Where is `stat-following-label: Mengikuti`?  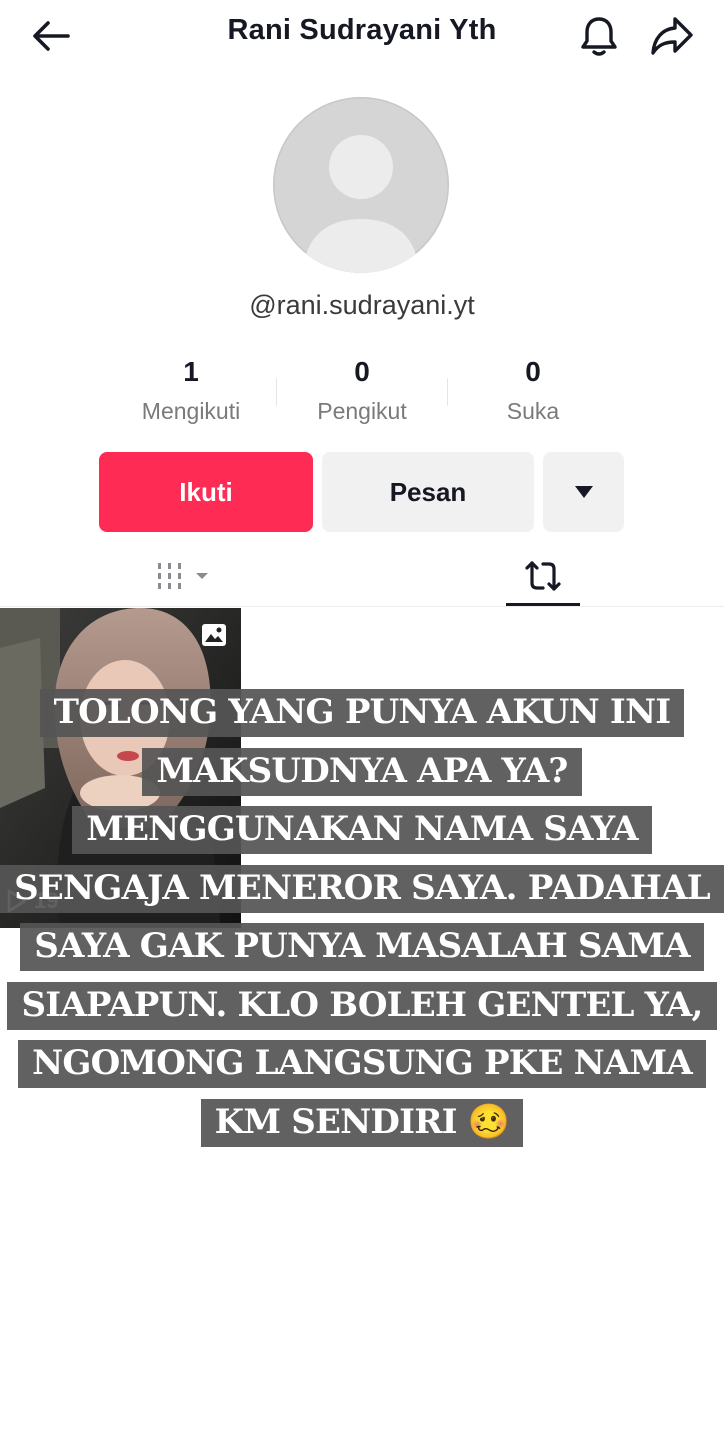
stat-following-label: Mengikuti is located at coordinates (191, 411).